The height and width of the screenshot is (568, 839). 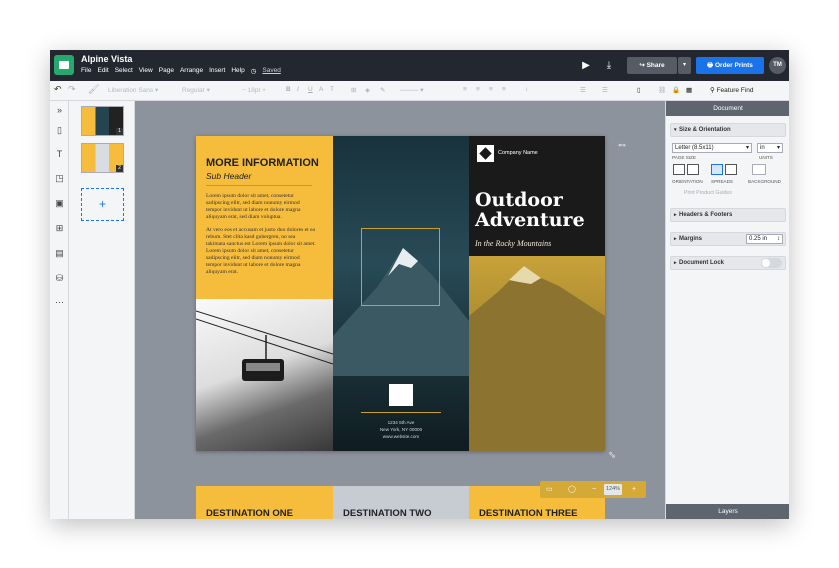 What do you see at coordinates (730, 65) in the screenshot?
I see `order-prints-button: 🖶 Order Prints` at bounding box center [730, 65].